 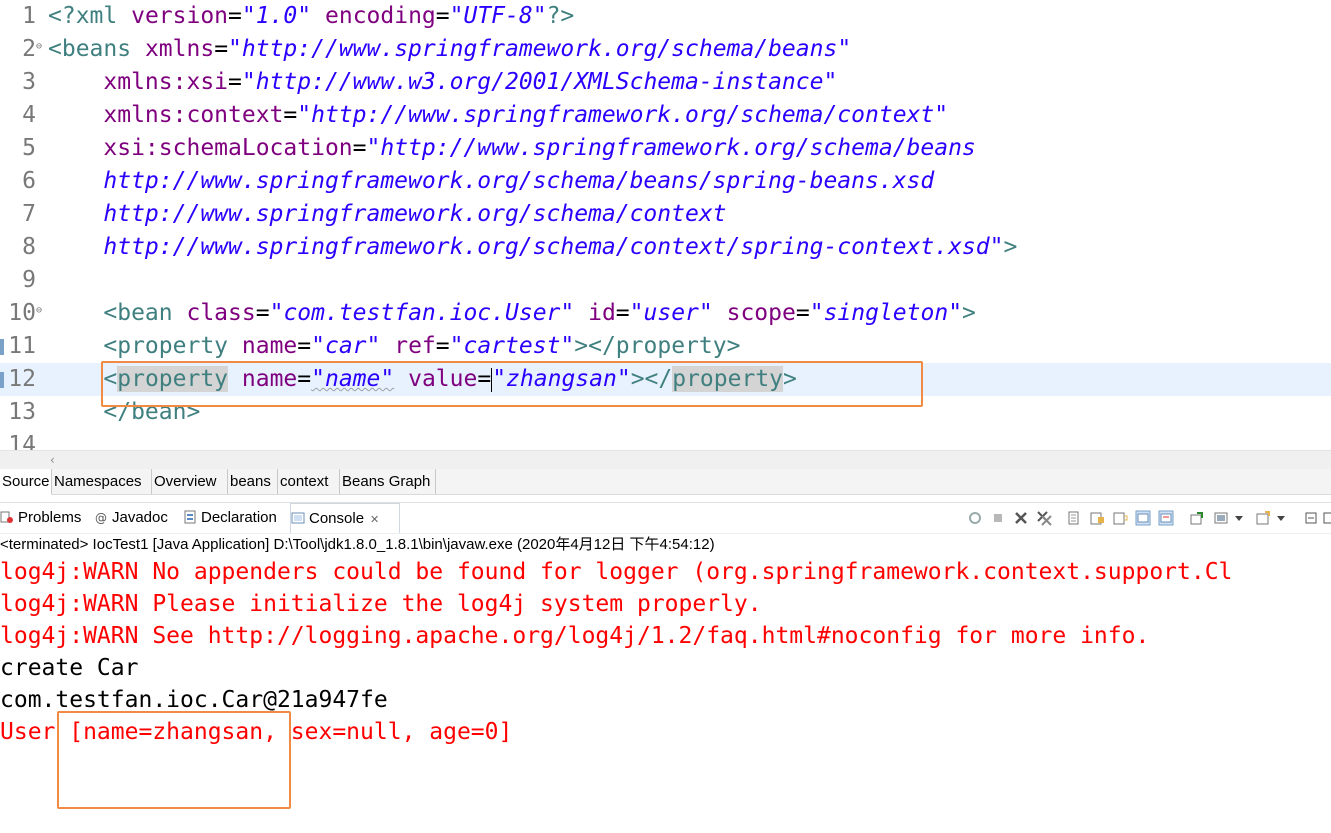 What do you see at coordinates (560, 16) in the screenshot?
I see `code-token: ?>` at bounding box center [560, 16].